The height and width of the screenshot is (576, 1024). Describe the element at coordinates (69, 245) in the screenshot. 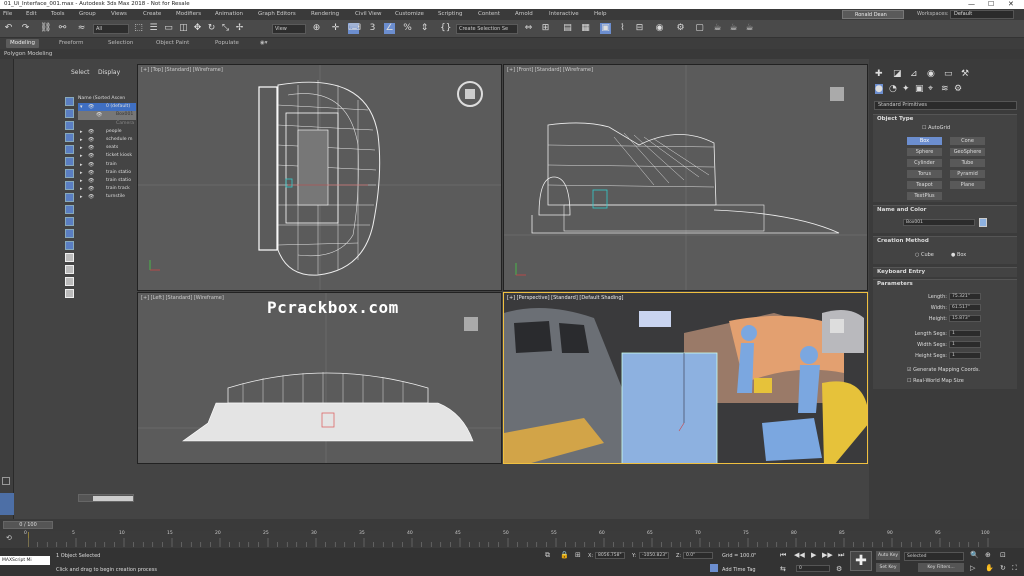

I see `filter-all-icon` at that location.